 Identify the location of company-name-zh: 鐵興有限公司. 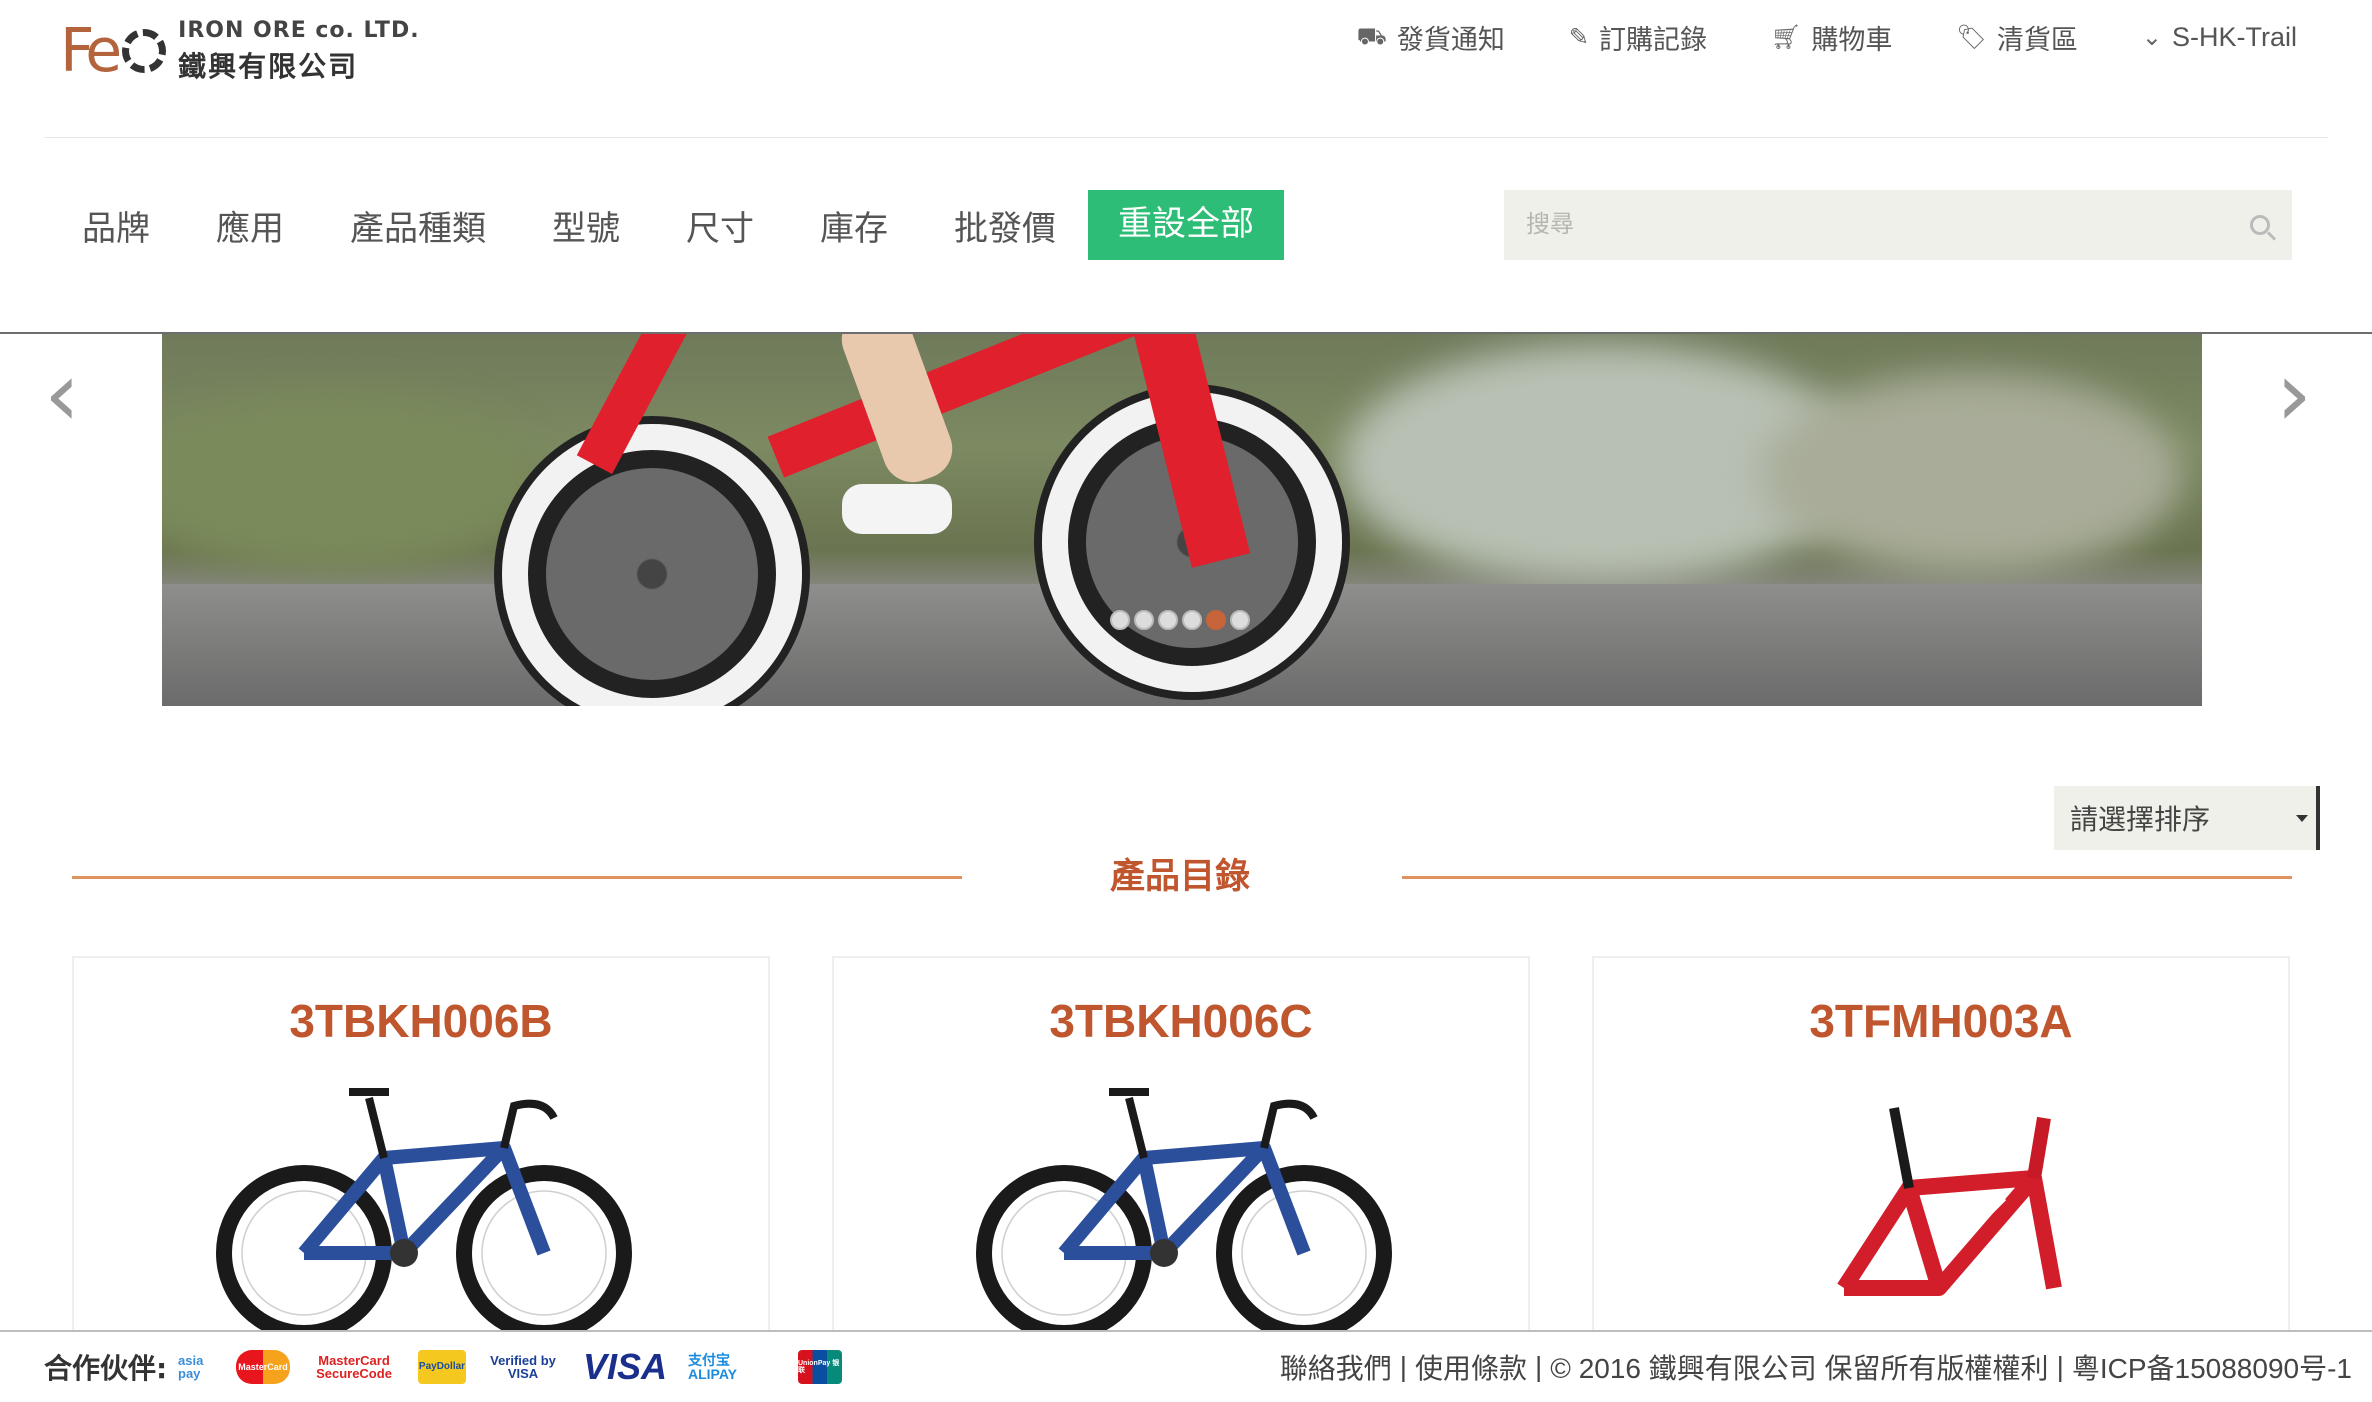
(268, 66).